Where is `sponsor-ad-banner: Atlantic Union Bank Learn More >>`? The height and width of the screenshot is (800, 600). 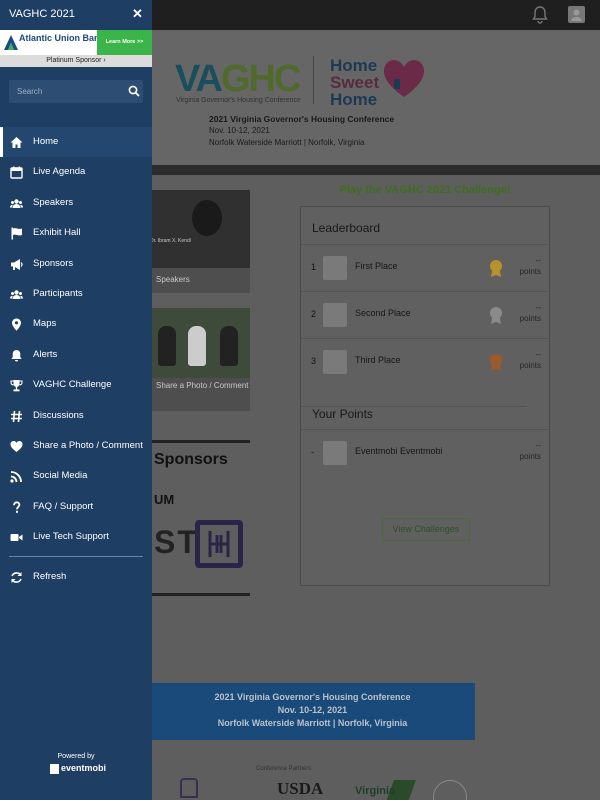
sponsor-ad-banner: Atlantic Union Bank Learn More >> is located at coordinates (76, 42).